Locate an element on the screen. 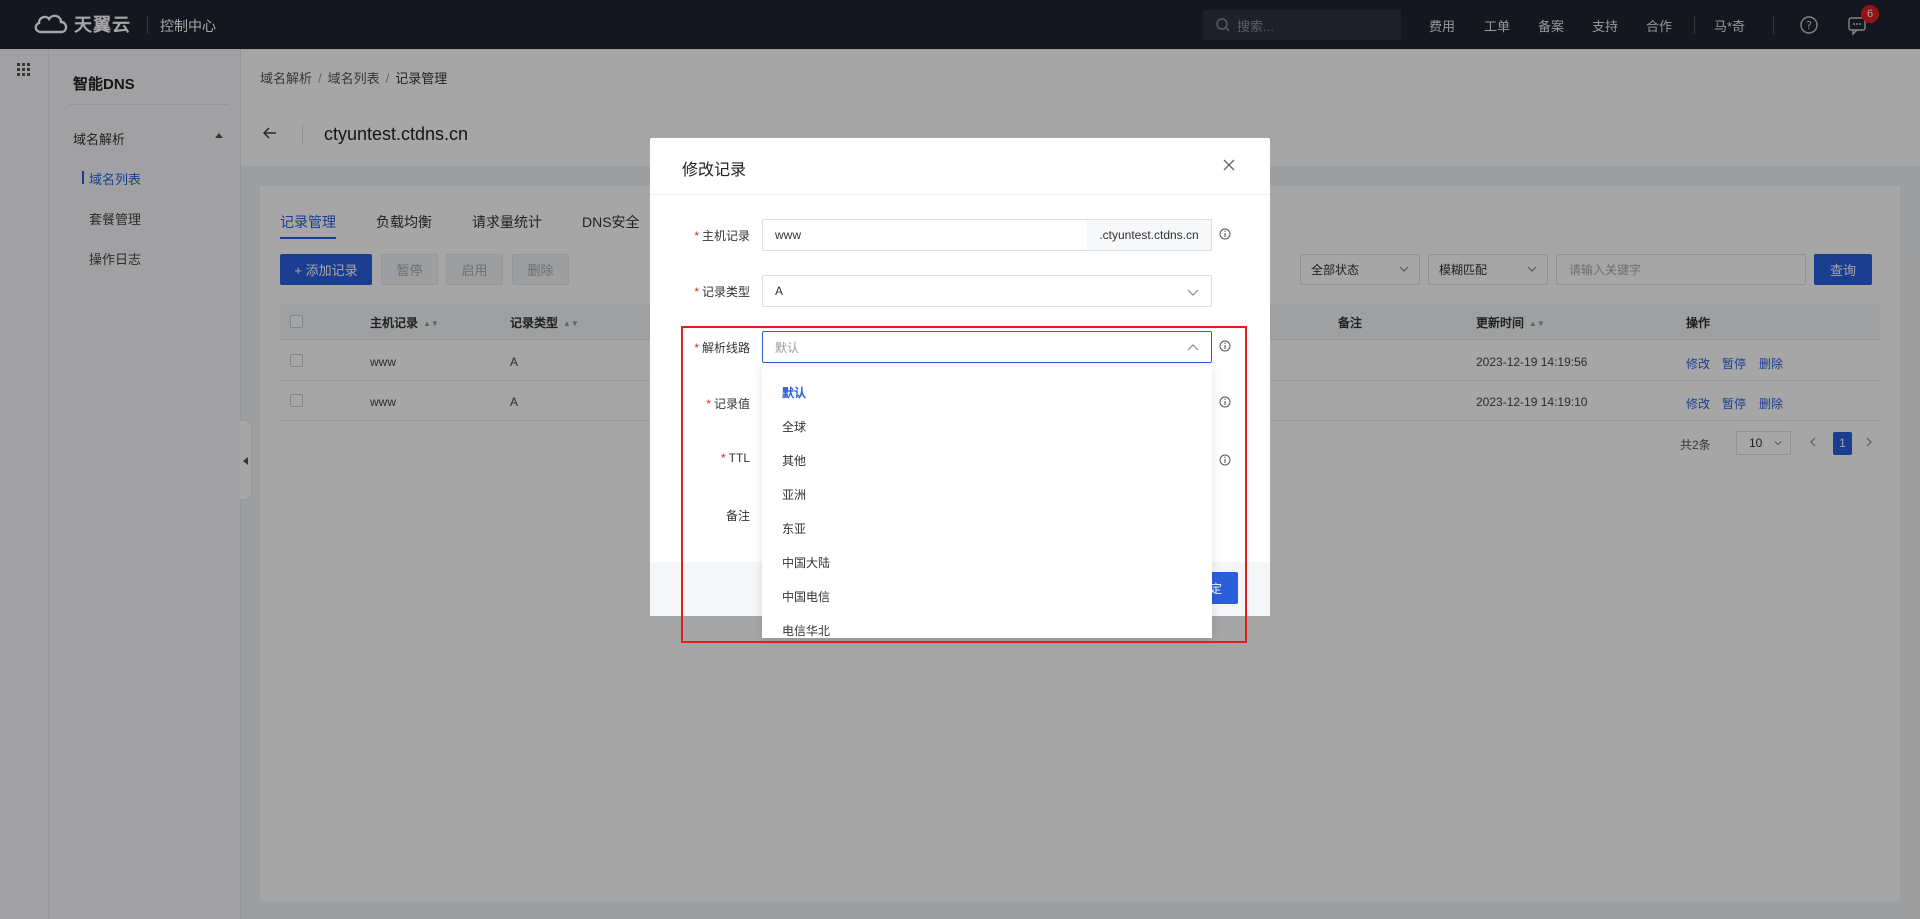 The height and width of the screenshot is (919, 1920). host-label: * 主机记录 is located at coordinates (722, 236).